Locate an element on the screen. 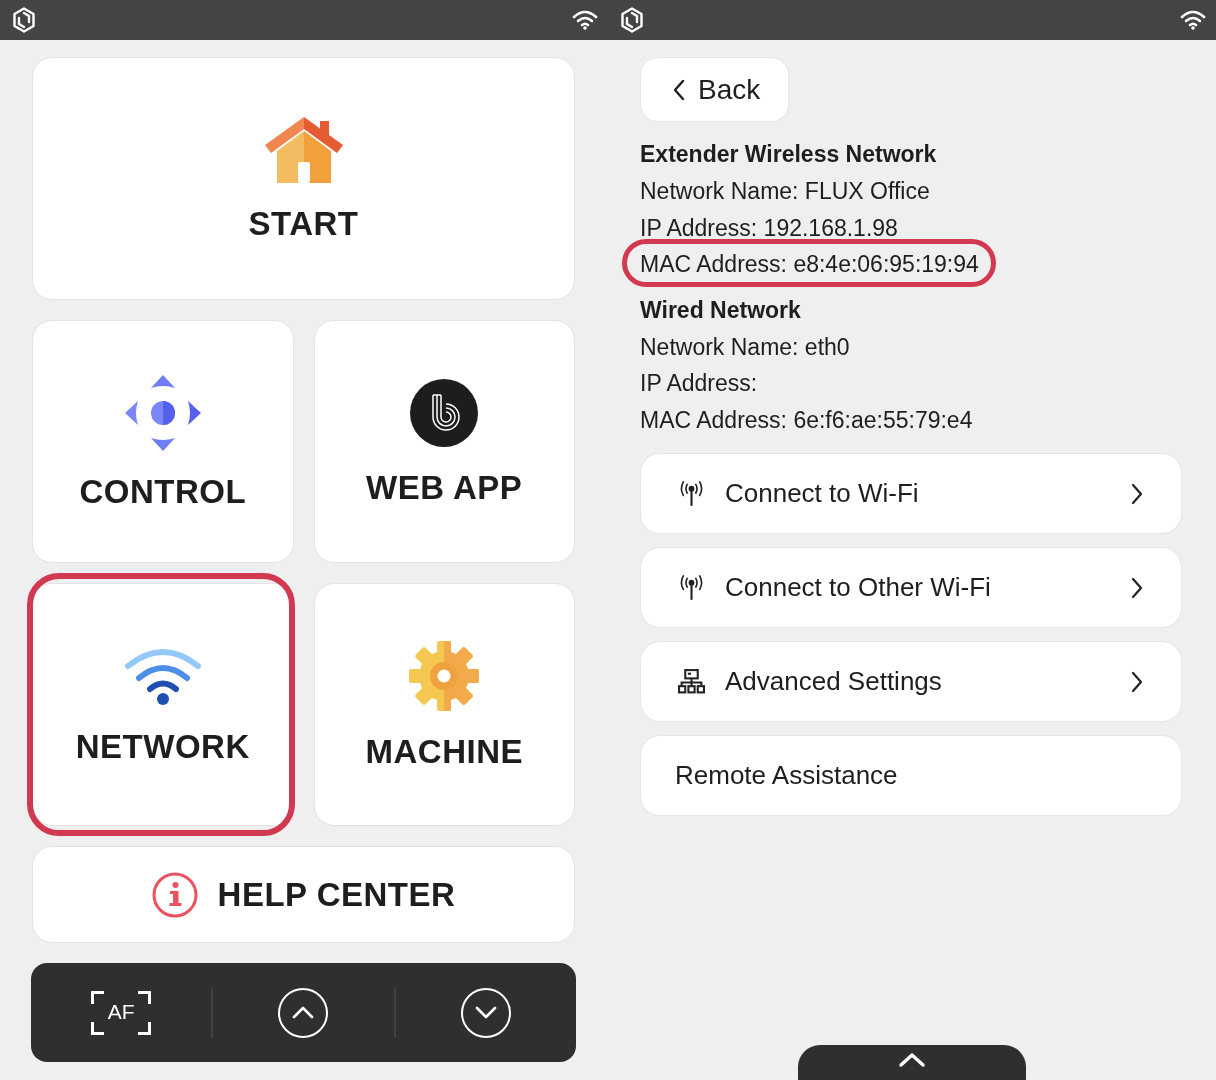 This screenshot has width=1216, height=1080. caret-up-icon is located at coordinates (912, 1059).